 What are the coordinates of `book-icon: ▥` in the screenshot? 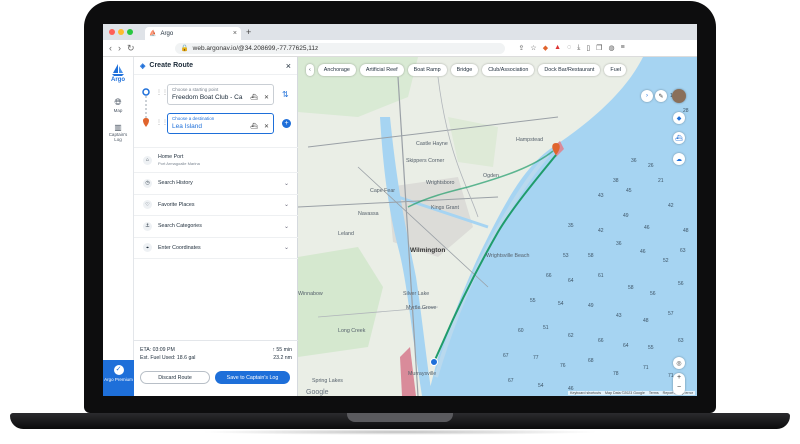 It's located at (118, 127).